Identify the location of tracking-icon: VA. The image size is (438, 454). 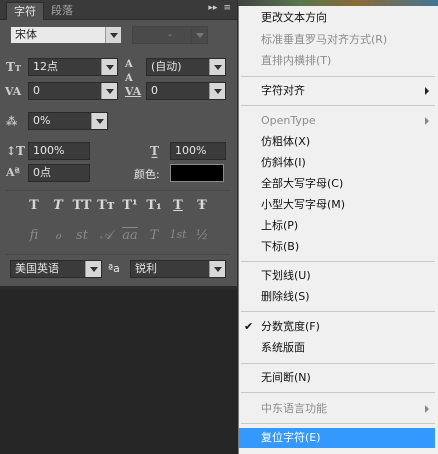
(133, 91).